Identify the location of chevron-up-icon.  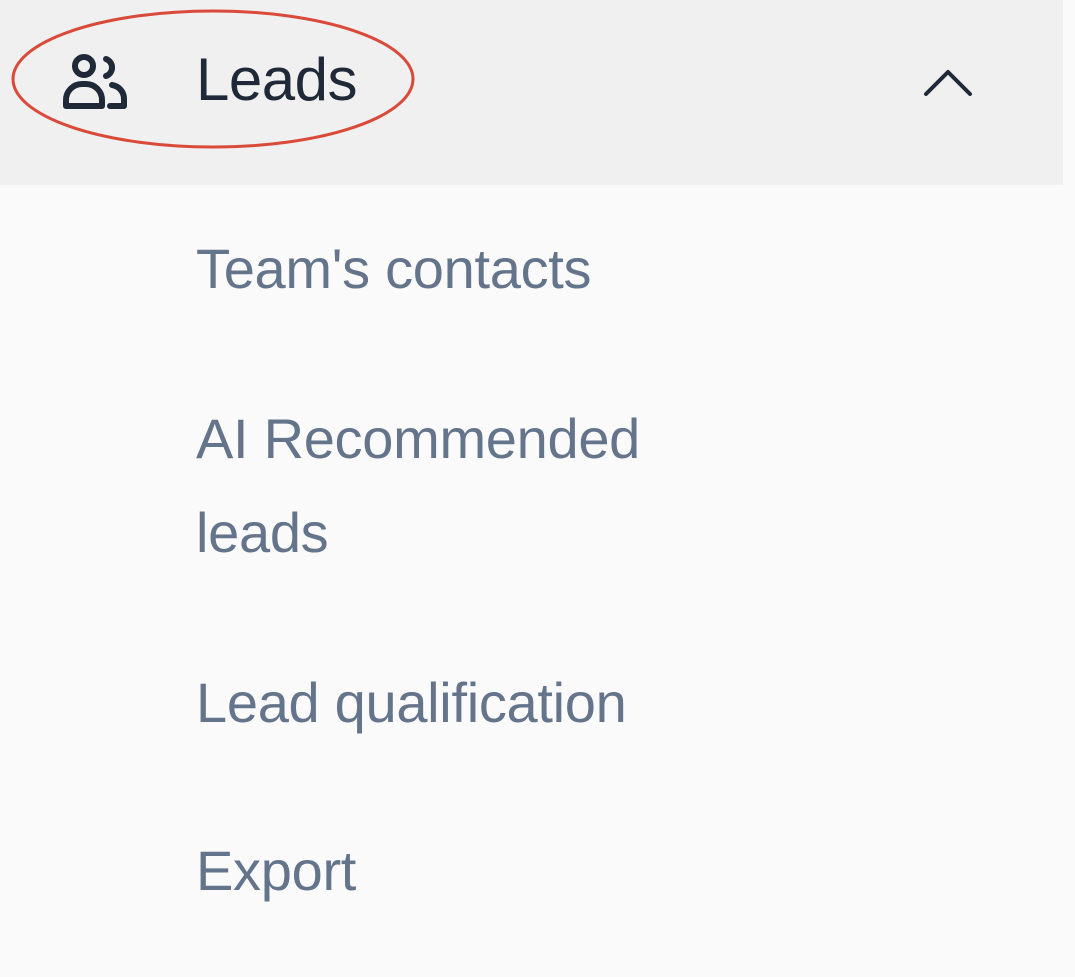
(948, 82).